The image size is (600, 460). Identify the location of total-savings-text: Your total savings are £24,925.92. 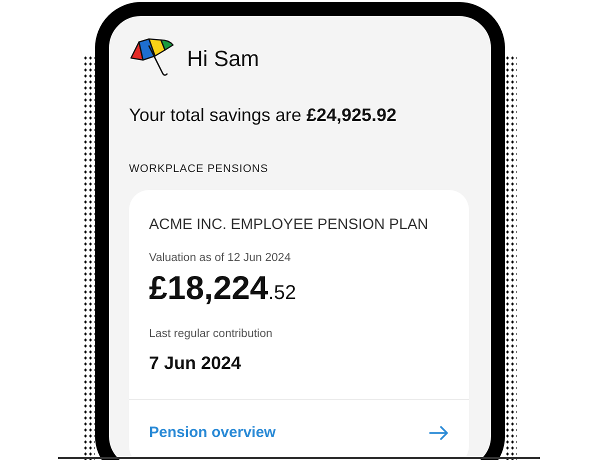
(263, 115).